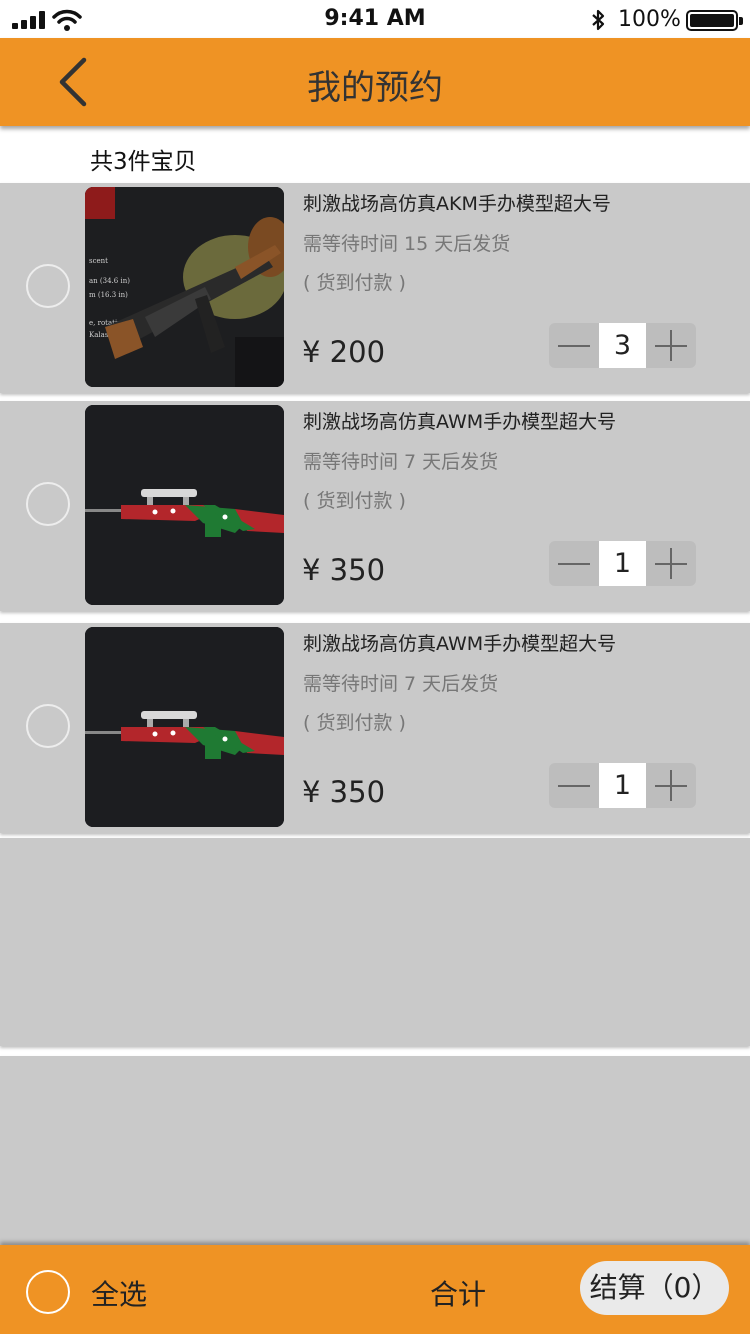  Describe the element at coordinates (108, 295) in the screenshot. I see `svg-text: m (16.3 in)` at that location.